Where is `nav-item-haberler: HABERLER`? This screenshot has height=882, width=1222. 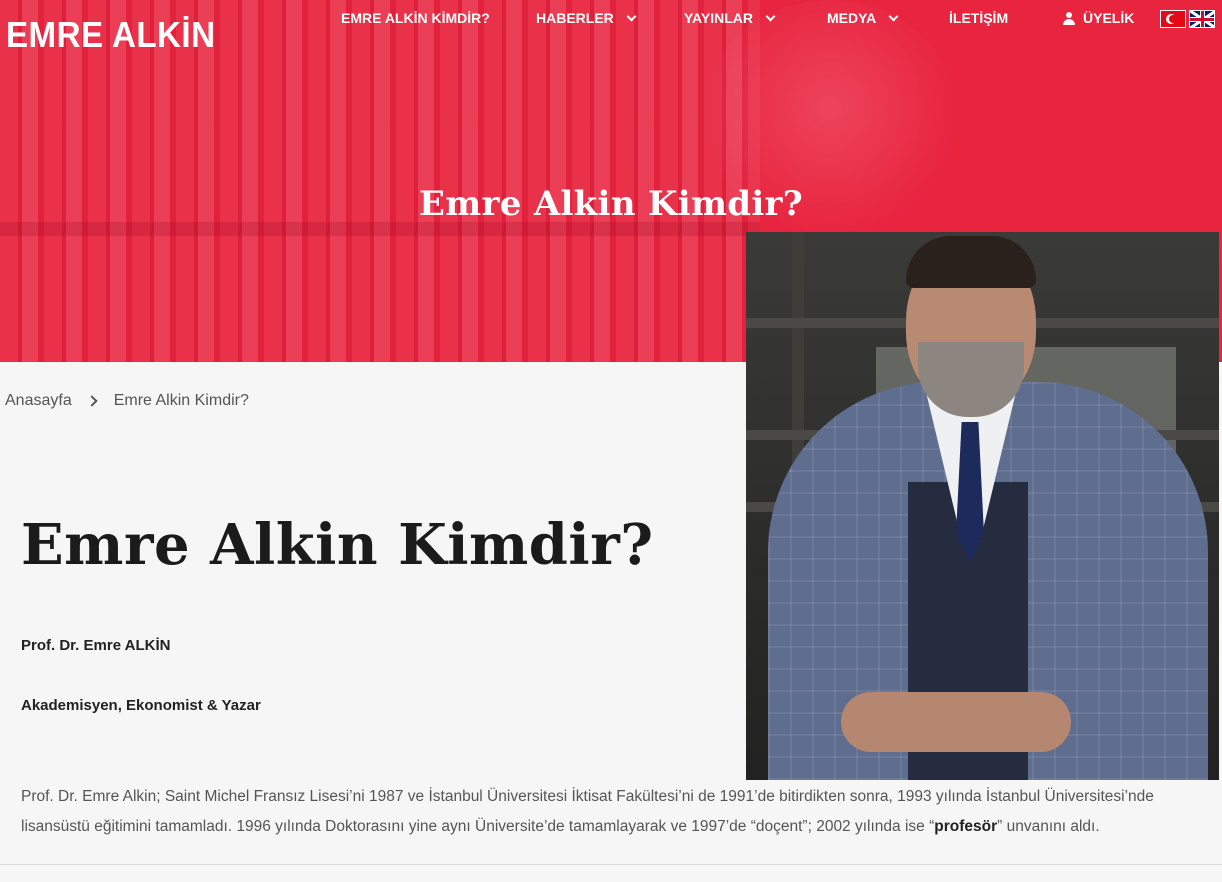
nav-item-haberler: HABERLER is located at coordinates (586, 18).